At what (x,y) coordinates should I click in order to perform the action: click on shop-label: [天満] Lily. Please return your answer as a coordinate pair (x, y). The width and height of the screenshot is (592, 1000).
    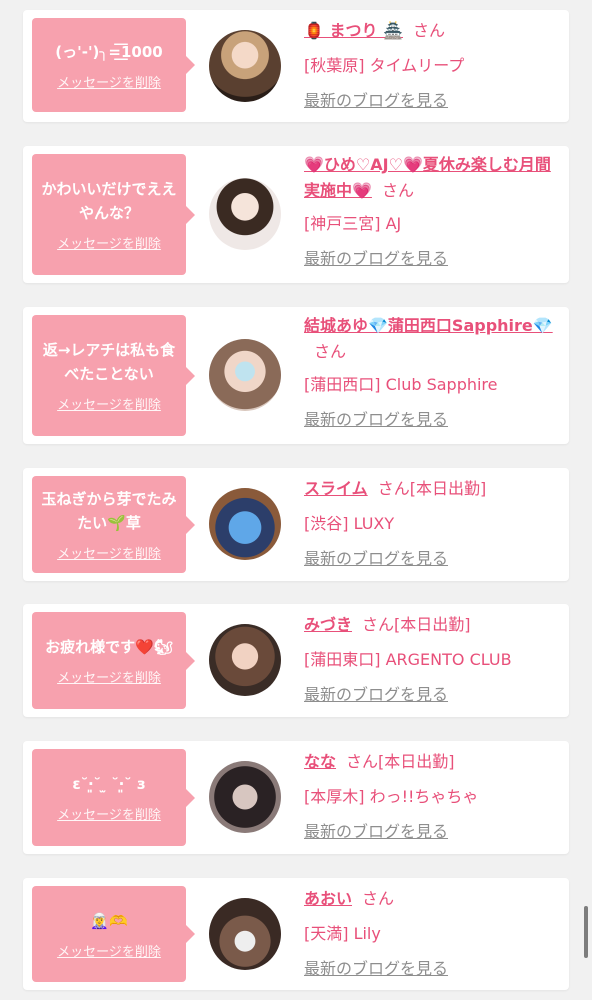
    Looking at the image, I should click on (342, 933).